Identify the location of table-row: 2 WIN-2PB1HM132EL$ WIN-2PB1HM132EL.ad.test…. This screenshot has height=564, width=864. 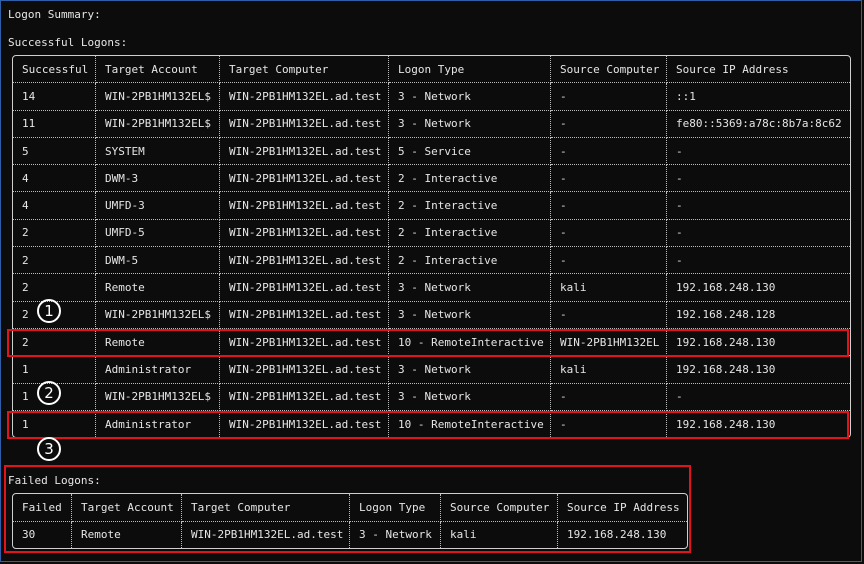
(431, 315).